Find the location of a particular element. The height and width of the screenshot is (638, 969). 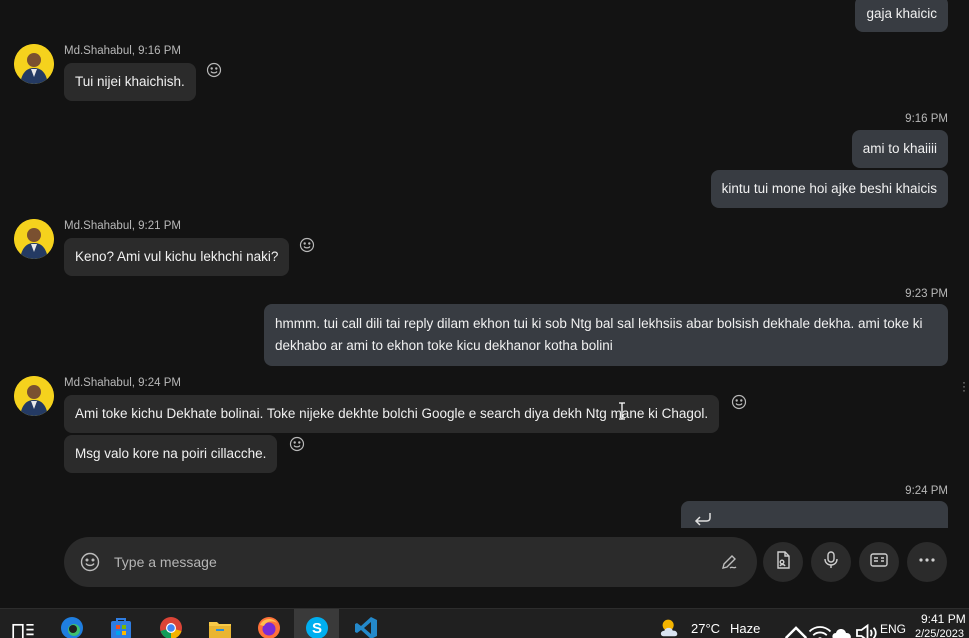

clock-time: 9:41 PM is located at coordinates (943, 619).